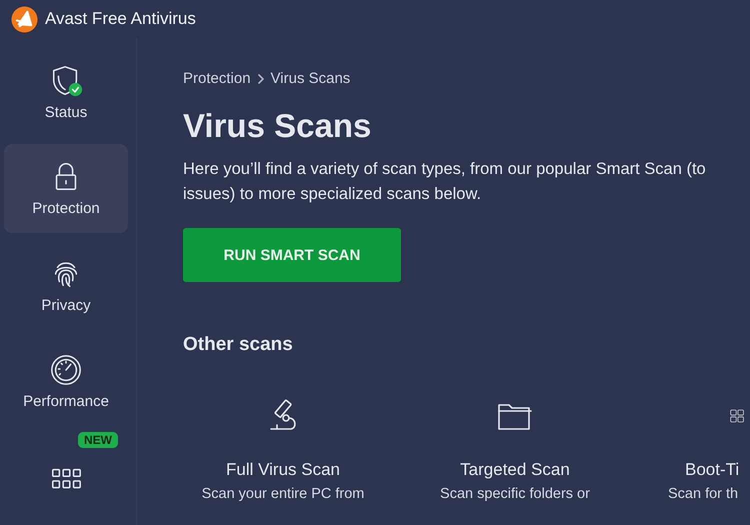 The width and height of the screenshot is (750, 525). I want to click on sidebar-item: Privacy, so click(66, 285).